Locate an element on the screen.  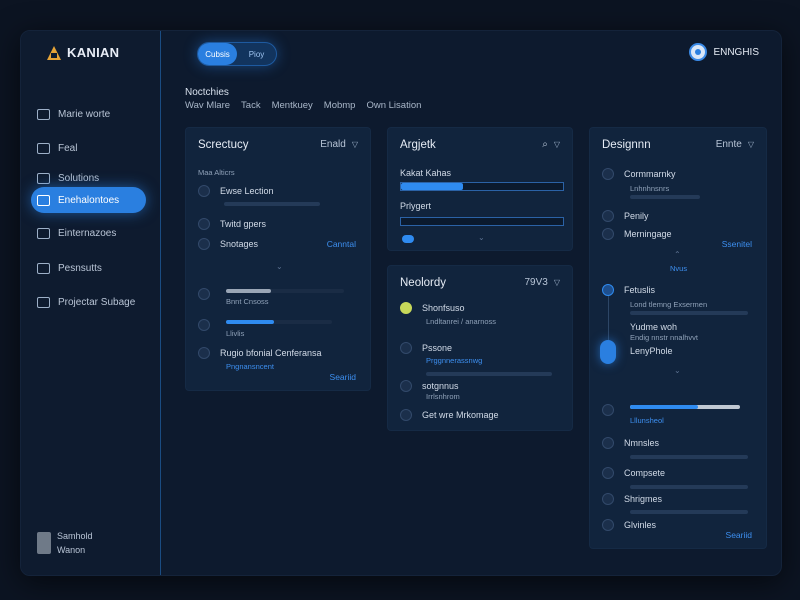
list-item: Fetuslis is located at coordinates (628, 290).